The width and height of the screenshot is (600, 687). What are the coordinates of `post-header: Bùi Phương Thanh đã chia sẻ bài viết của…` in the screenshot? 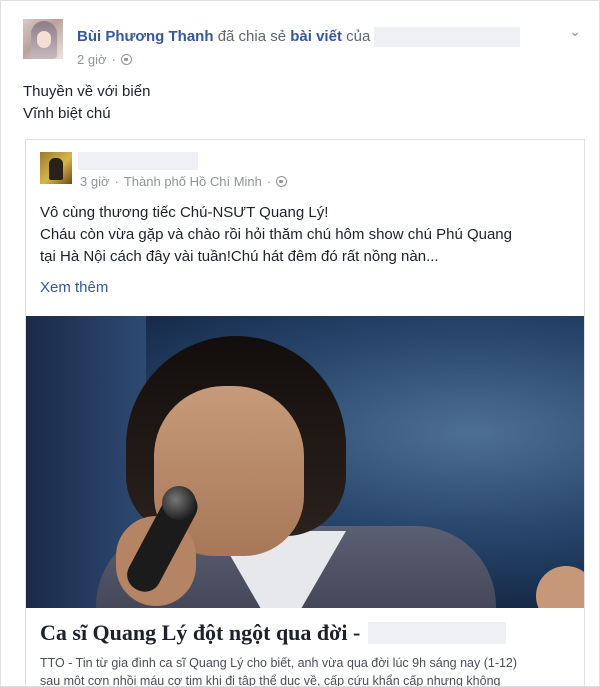 It's located at (306, 41).